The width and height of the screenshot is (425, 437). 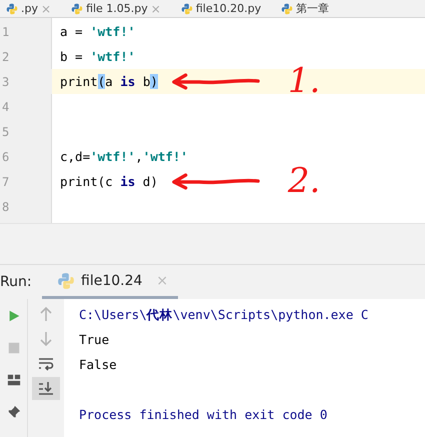 I want to click on console-line: False, so click(x=98, y=365).